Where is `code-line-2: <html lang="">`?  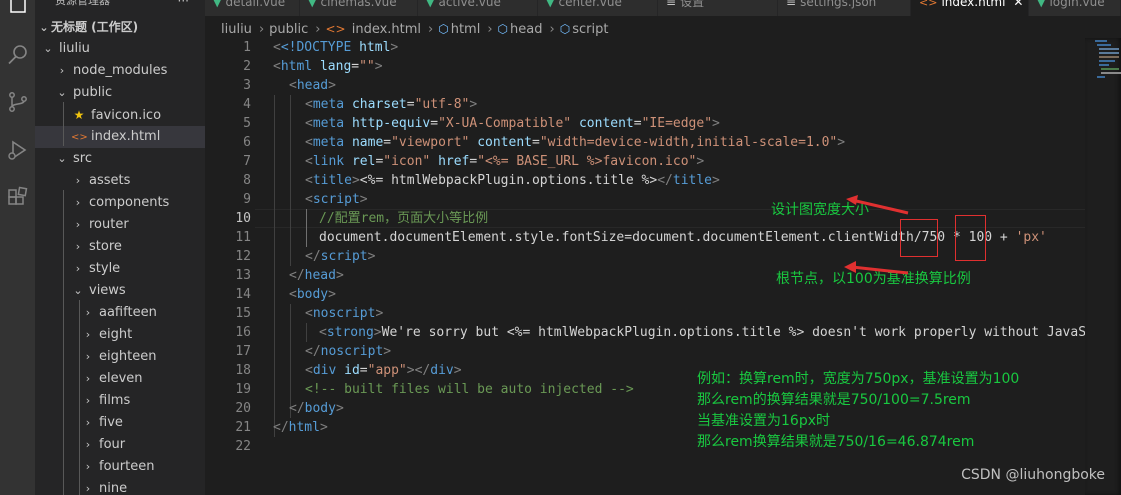 code-line-2: <html lang=""> is located at coordinates (328, 66).